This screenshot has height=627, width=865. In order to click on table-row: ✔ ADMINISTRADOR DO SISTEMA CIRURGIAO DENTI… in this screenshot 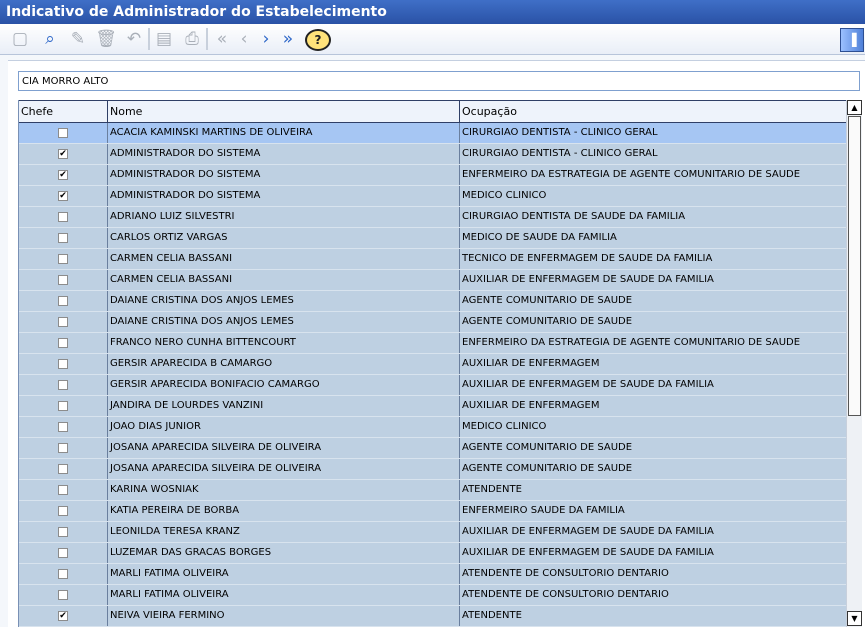, I will do `click(433, 154)`.